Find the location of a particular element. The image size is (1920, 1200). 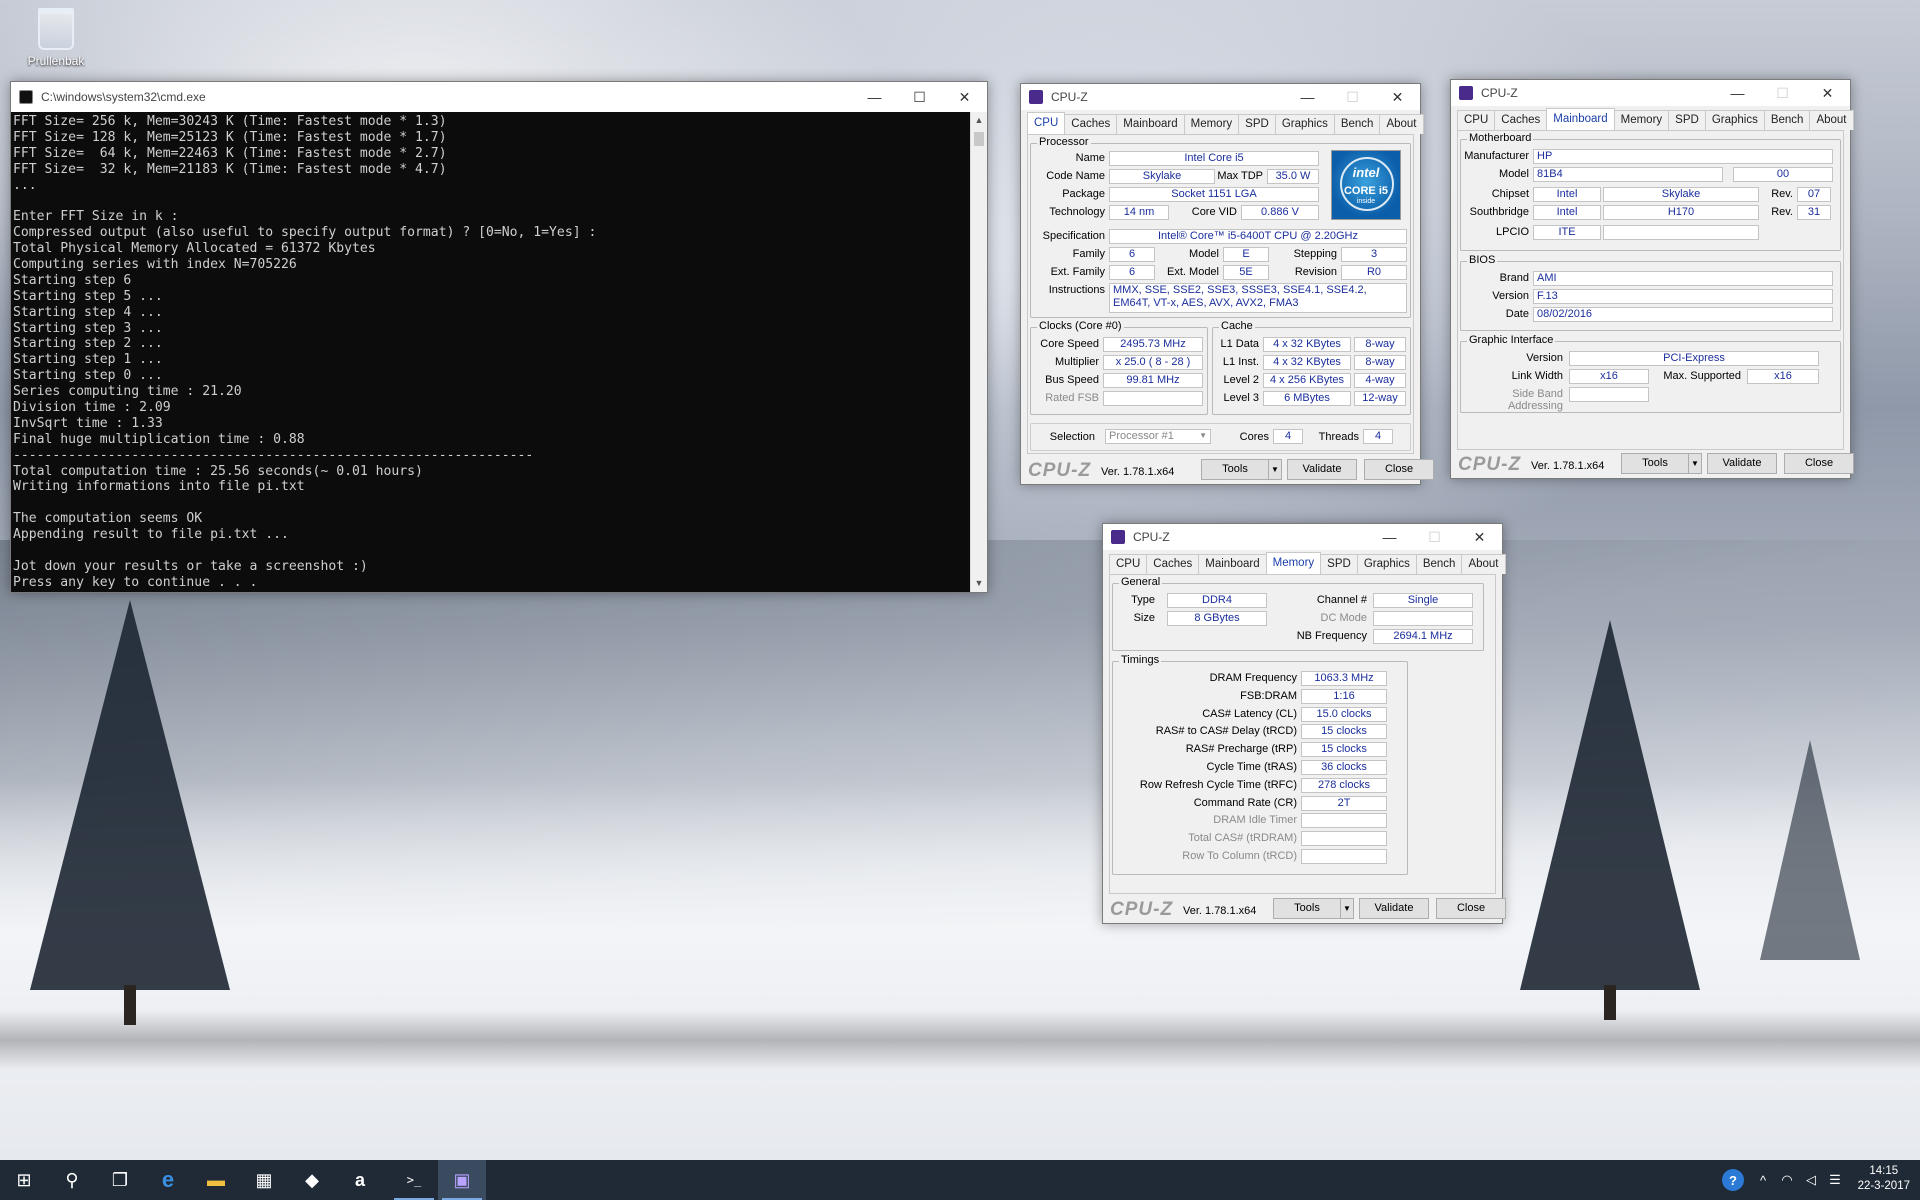

l2-way: 4-way is located at coordinates (1380, 380).